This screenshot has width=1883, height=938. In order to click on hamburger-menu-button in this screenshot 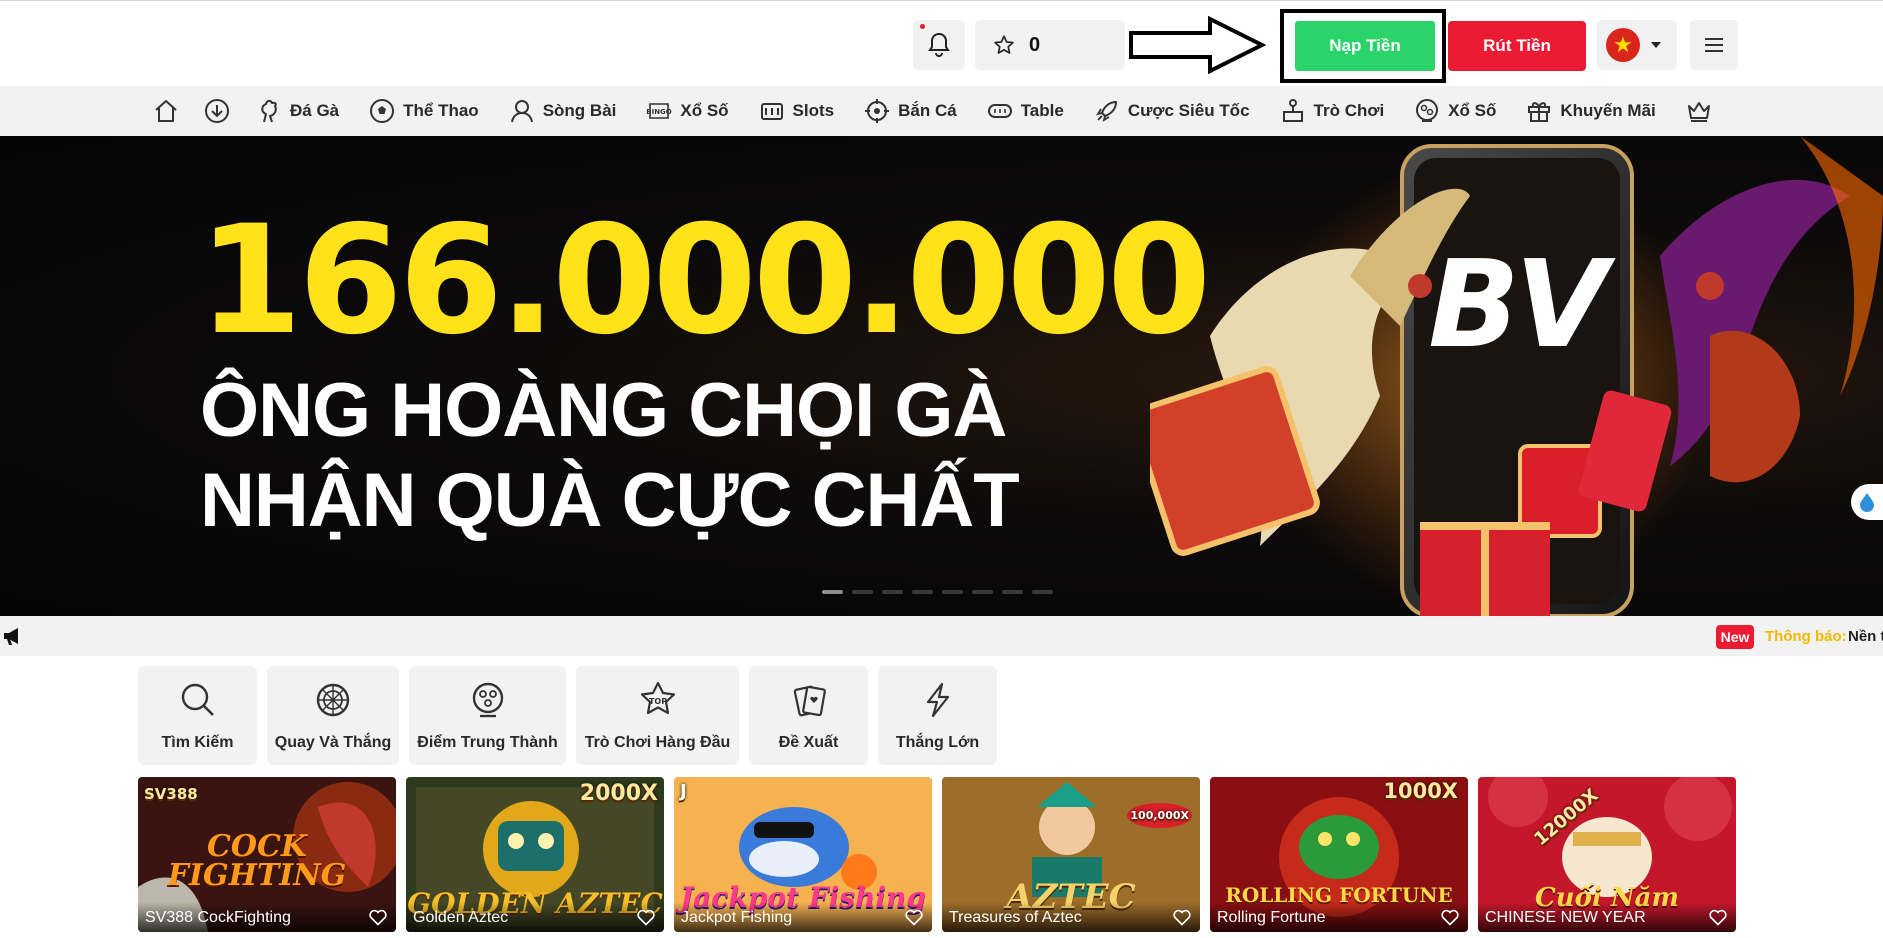, I will do `click(1714, 45)`.